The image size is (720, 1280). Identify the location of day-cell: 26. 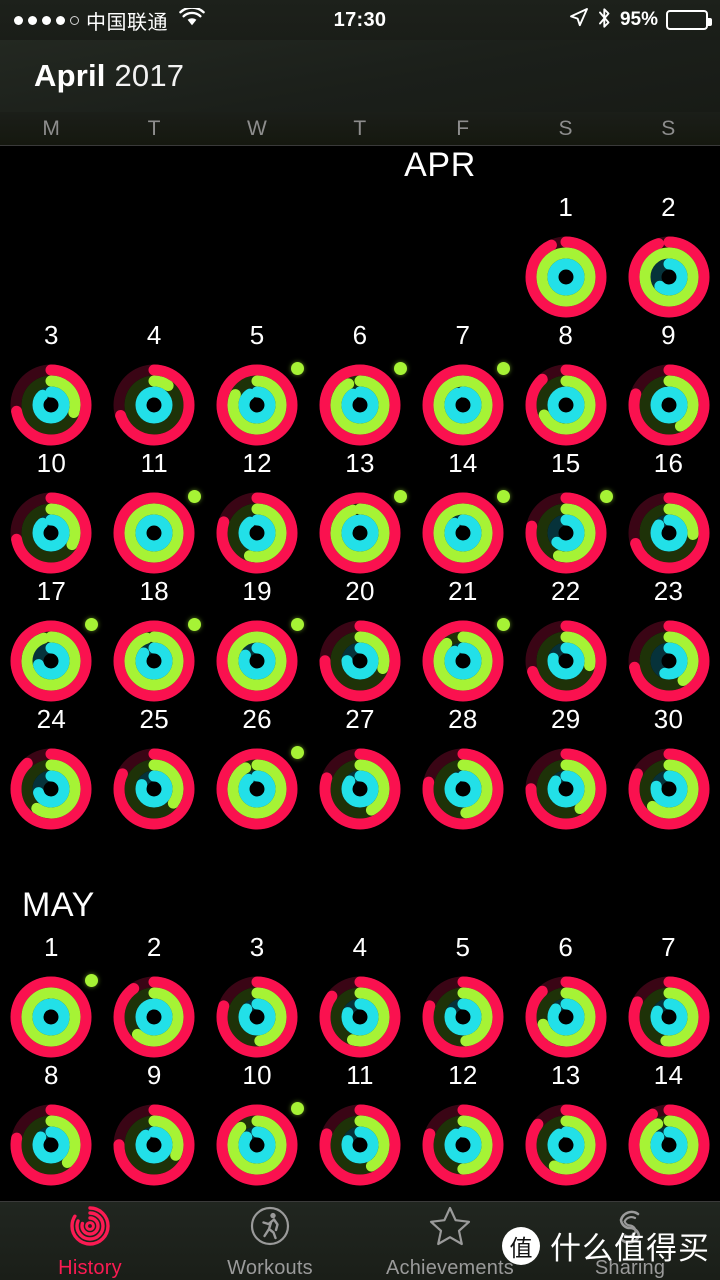
(257, 768).